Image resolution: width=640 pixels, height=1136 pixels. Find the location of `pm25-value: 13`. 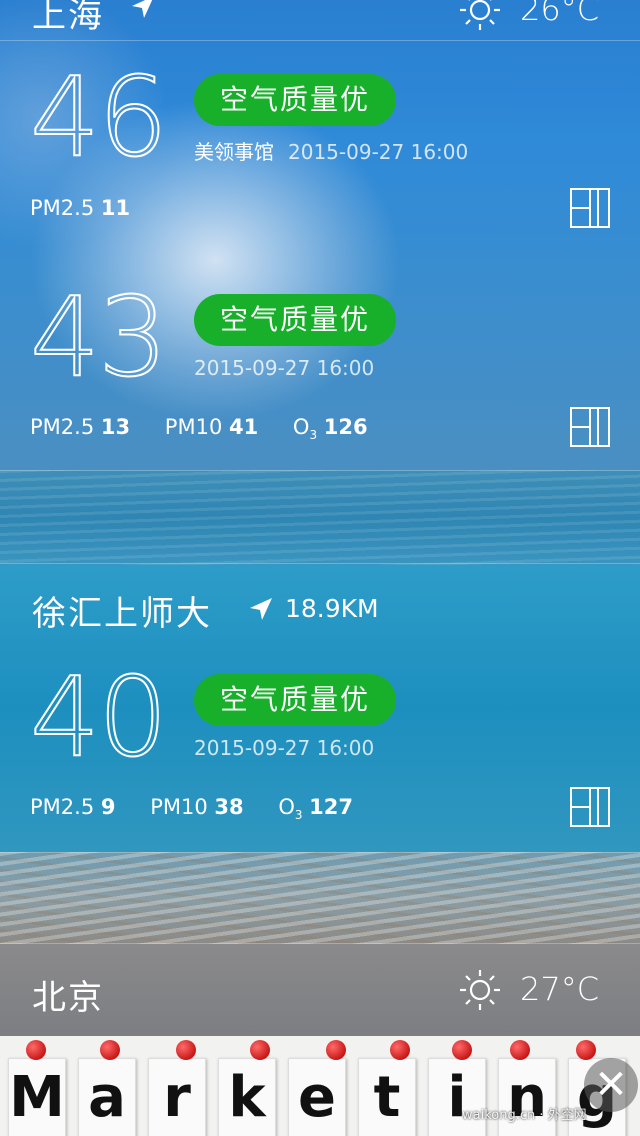

pm25-value: 13 is located at coordinates (115, 427).